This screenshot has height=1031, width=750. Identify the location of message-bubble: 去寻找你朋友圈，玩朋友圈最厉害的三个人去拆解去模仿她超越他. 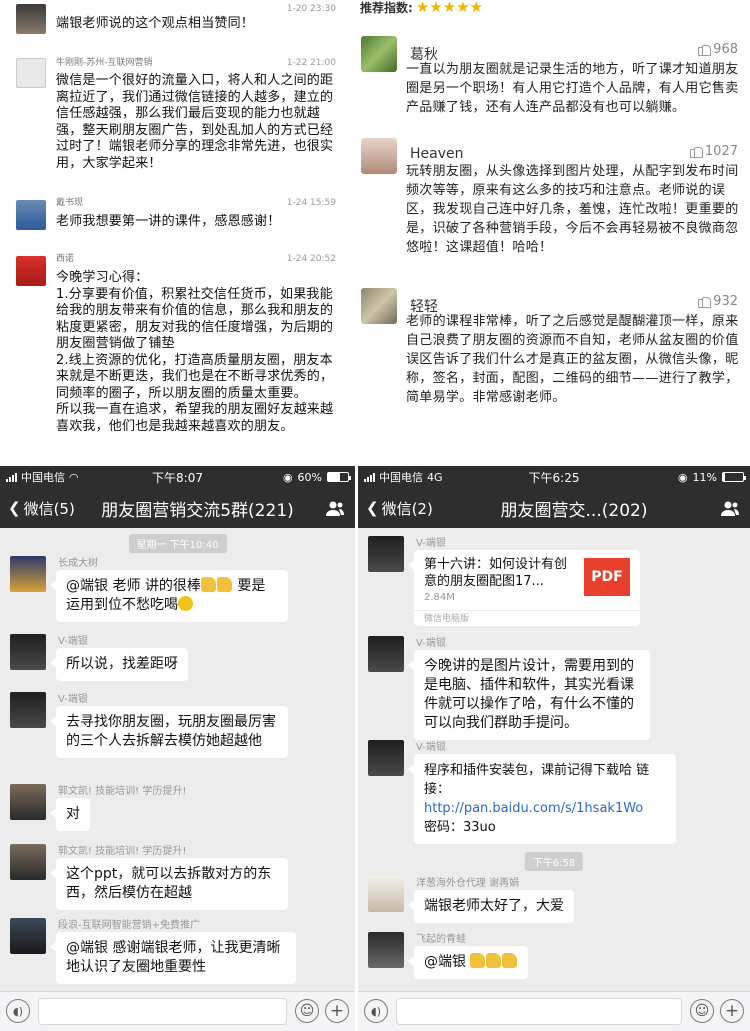
(169, 732).